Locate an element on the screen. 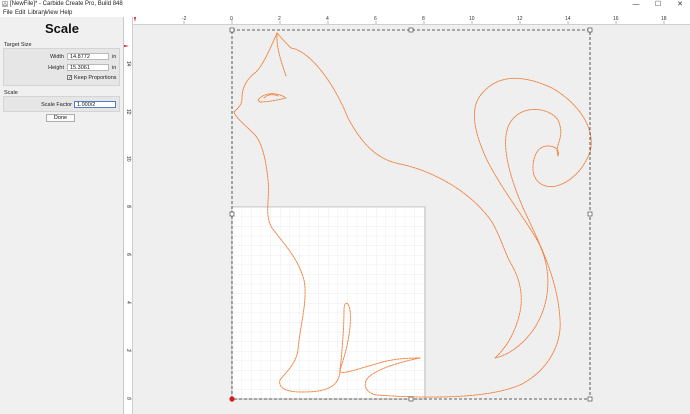  left-ruler-label: 4 is located at coordinates (128, 302).